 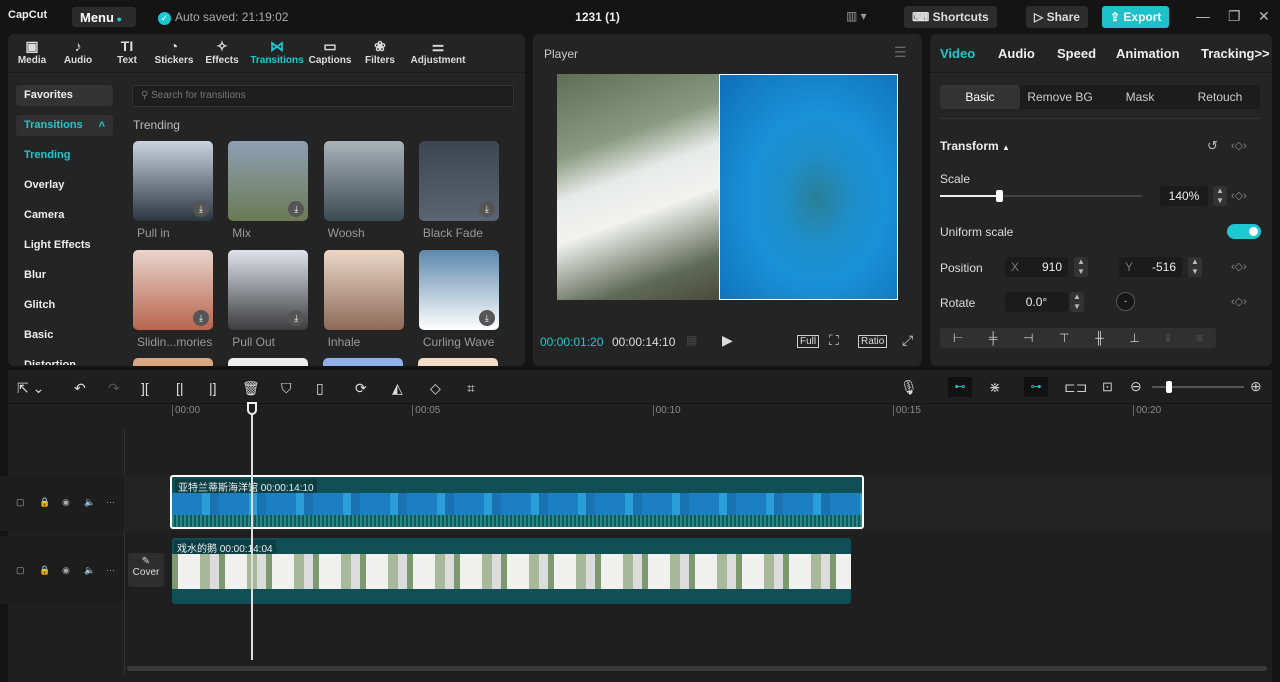 What do you see at coordinates (1264, 16) in the screenshot?
I see `close-icon: ✕` at bounding box center [1264, 16].